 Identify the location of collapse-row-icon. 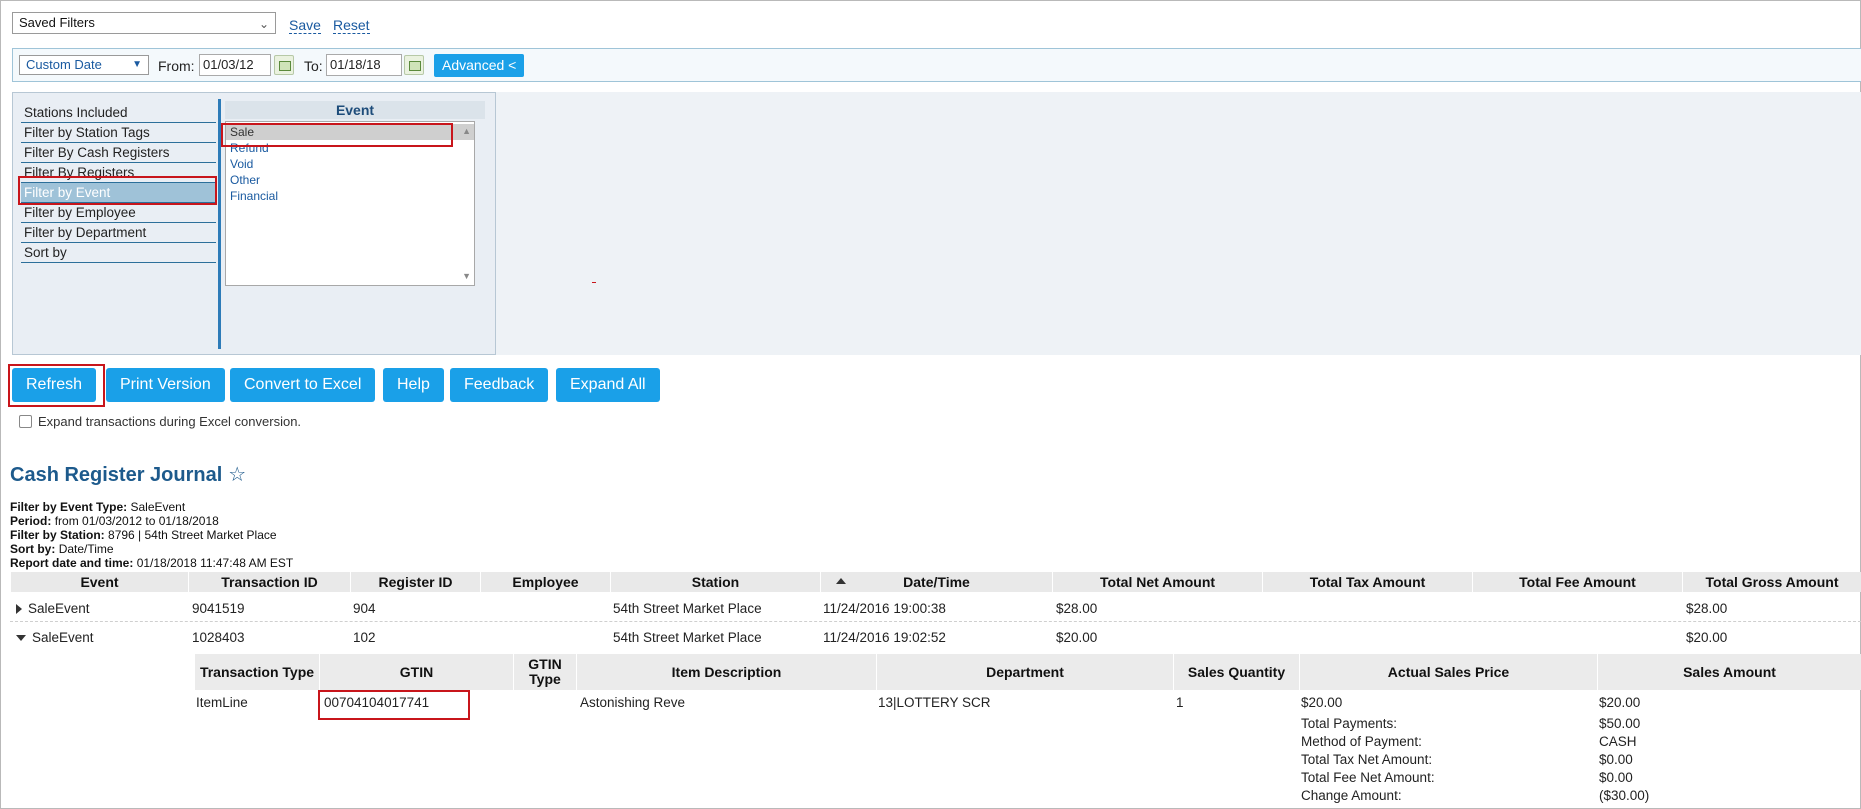
(21, 638).